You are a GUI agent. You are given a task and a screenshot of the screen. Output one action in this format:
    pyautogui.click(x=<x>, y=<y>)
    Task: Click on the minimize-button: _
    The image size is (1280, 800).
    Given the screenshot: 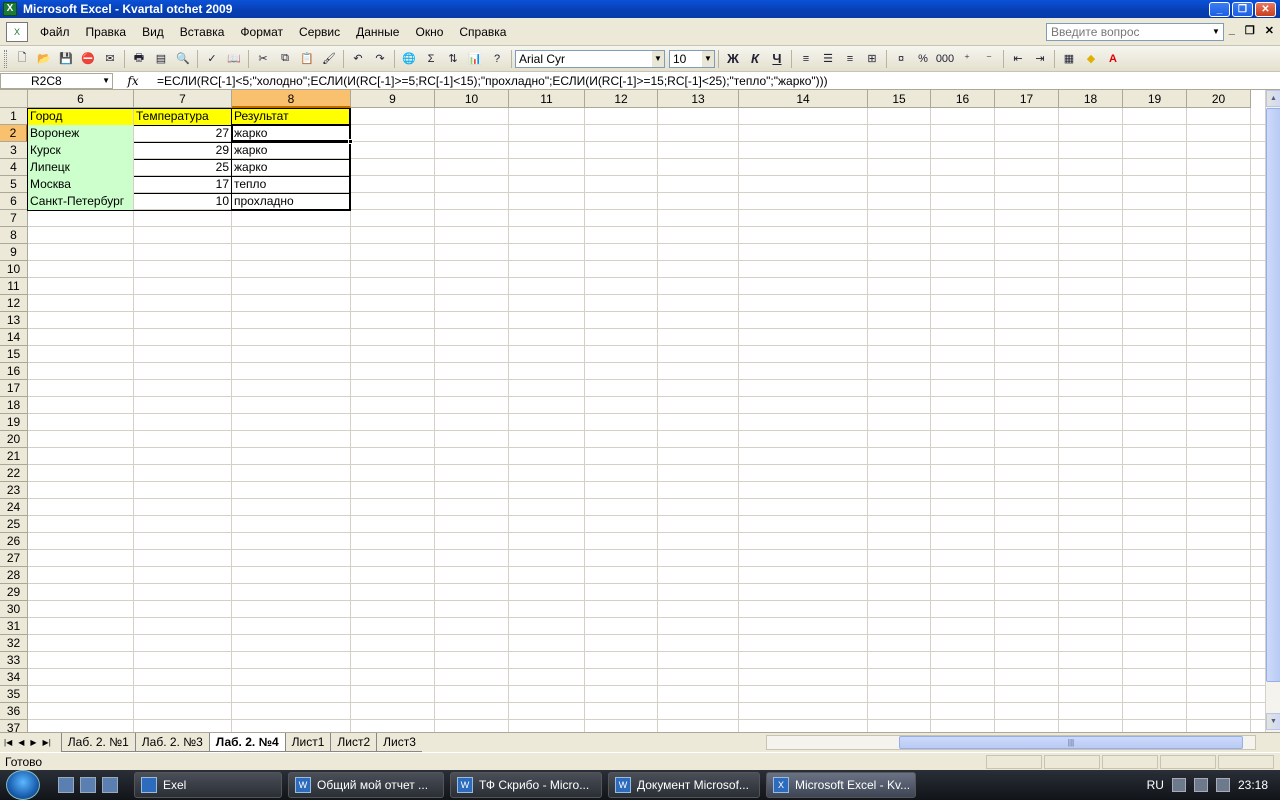 What is the action you would take?
    pyautogui.click(x=1219, y=9)
    